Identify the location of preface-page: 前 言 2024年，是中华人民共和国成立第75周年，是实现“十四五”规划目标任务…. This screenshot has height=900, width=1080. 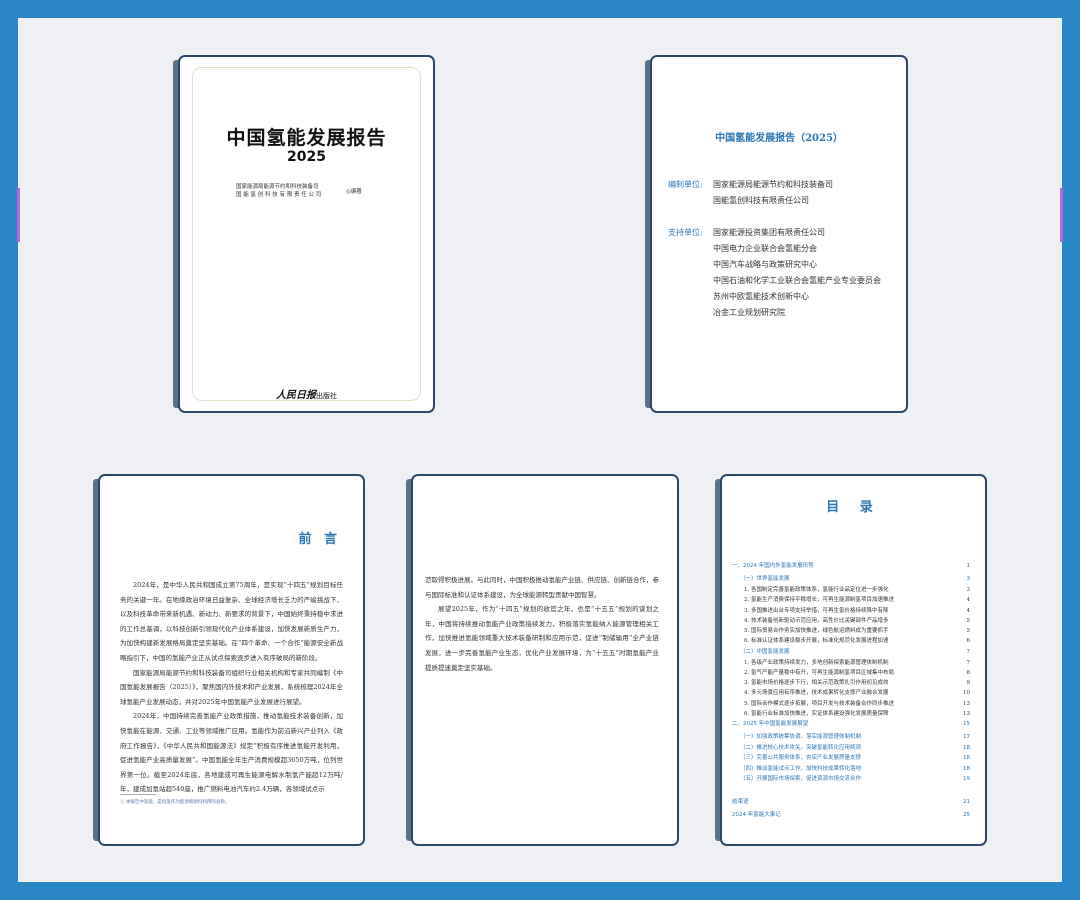
(231, 660).